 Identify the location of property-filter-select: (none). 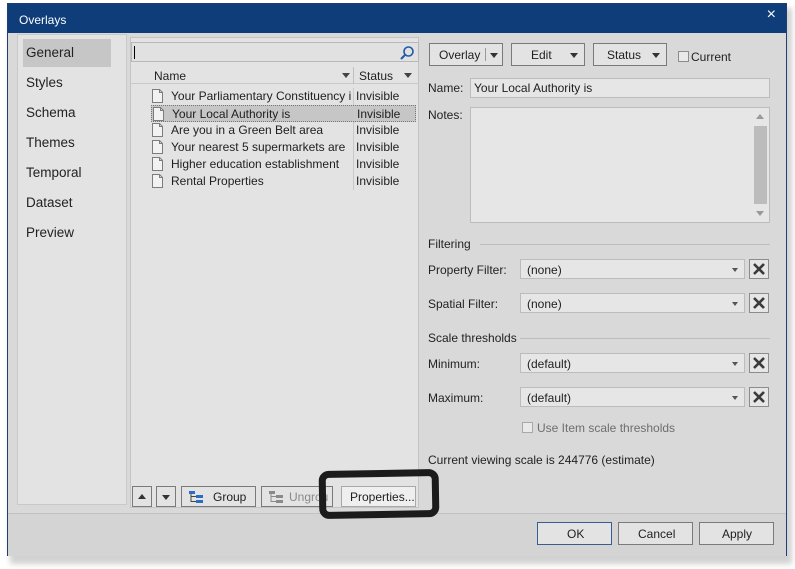
(632, 269).